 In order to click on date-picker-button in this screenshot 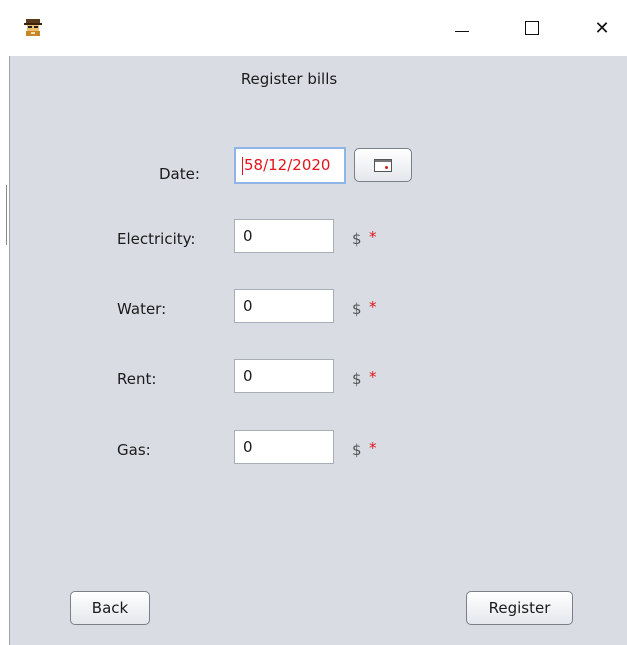, I will do `click(383, 165)`.